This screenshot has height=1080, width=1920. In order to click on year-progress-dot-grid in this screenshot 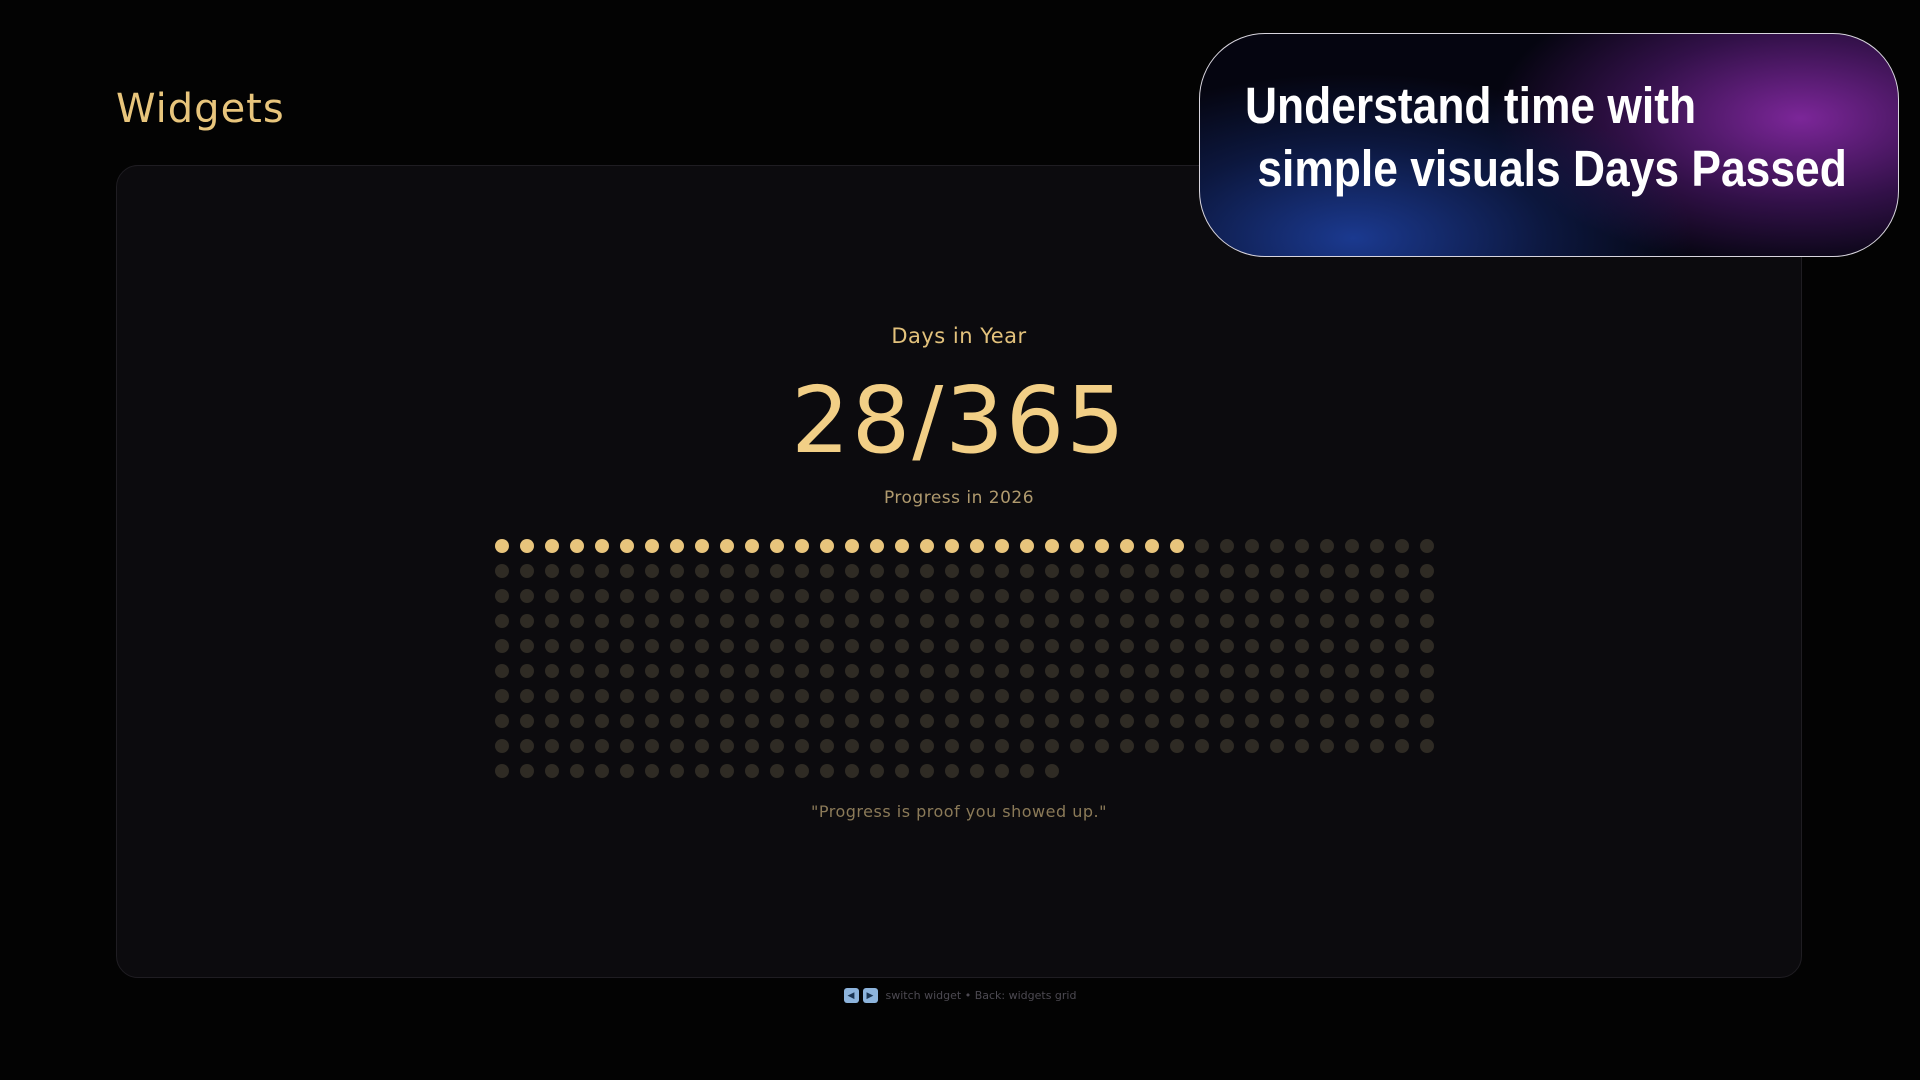, I will do `click(962, 659)`.